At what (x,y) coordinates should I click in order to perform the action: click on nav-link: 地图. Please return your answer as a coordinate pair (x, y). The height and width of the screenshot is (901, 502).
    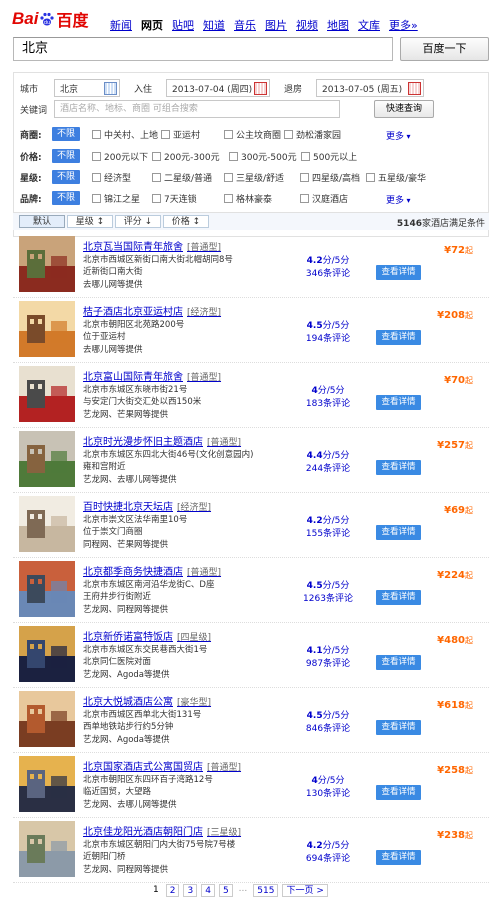
    Looking at the image, I should click on (338, 25).